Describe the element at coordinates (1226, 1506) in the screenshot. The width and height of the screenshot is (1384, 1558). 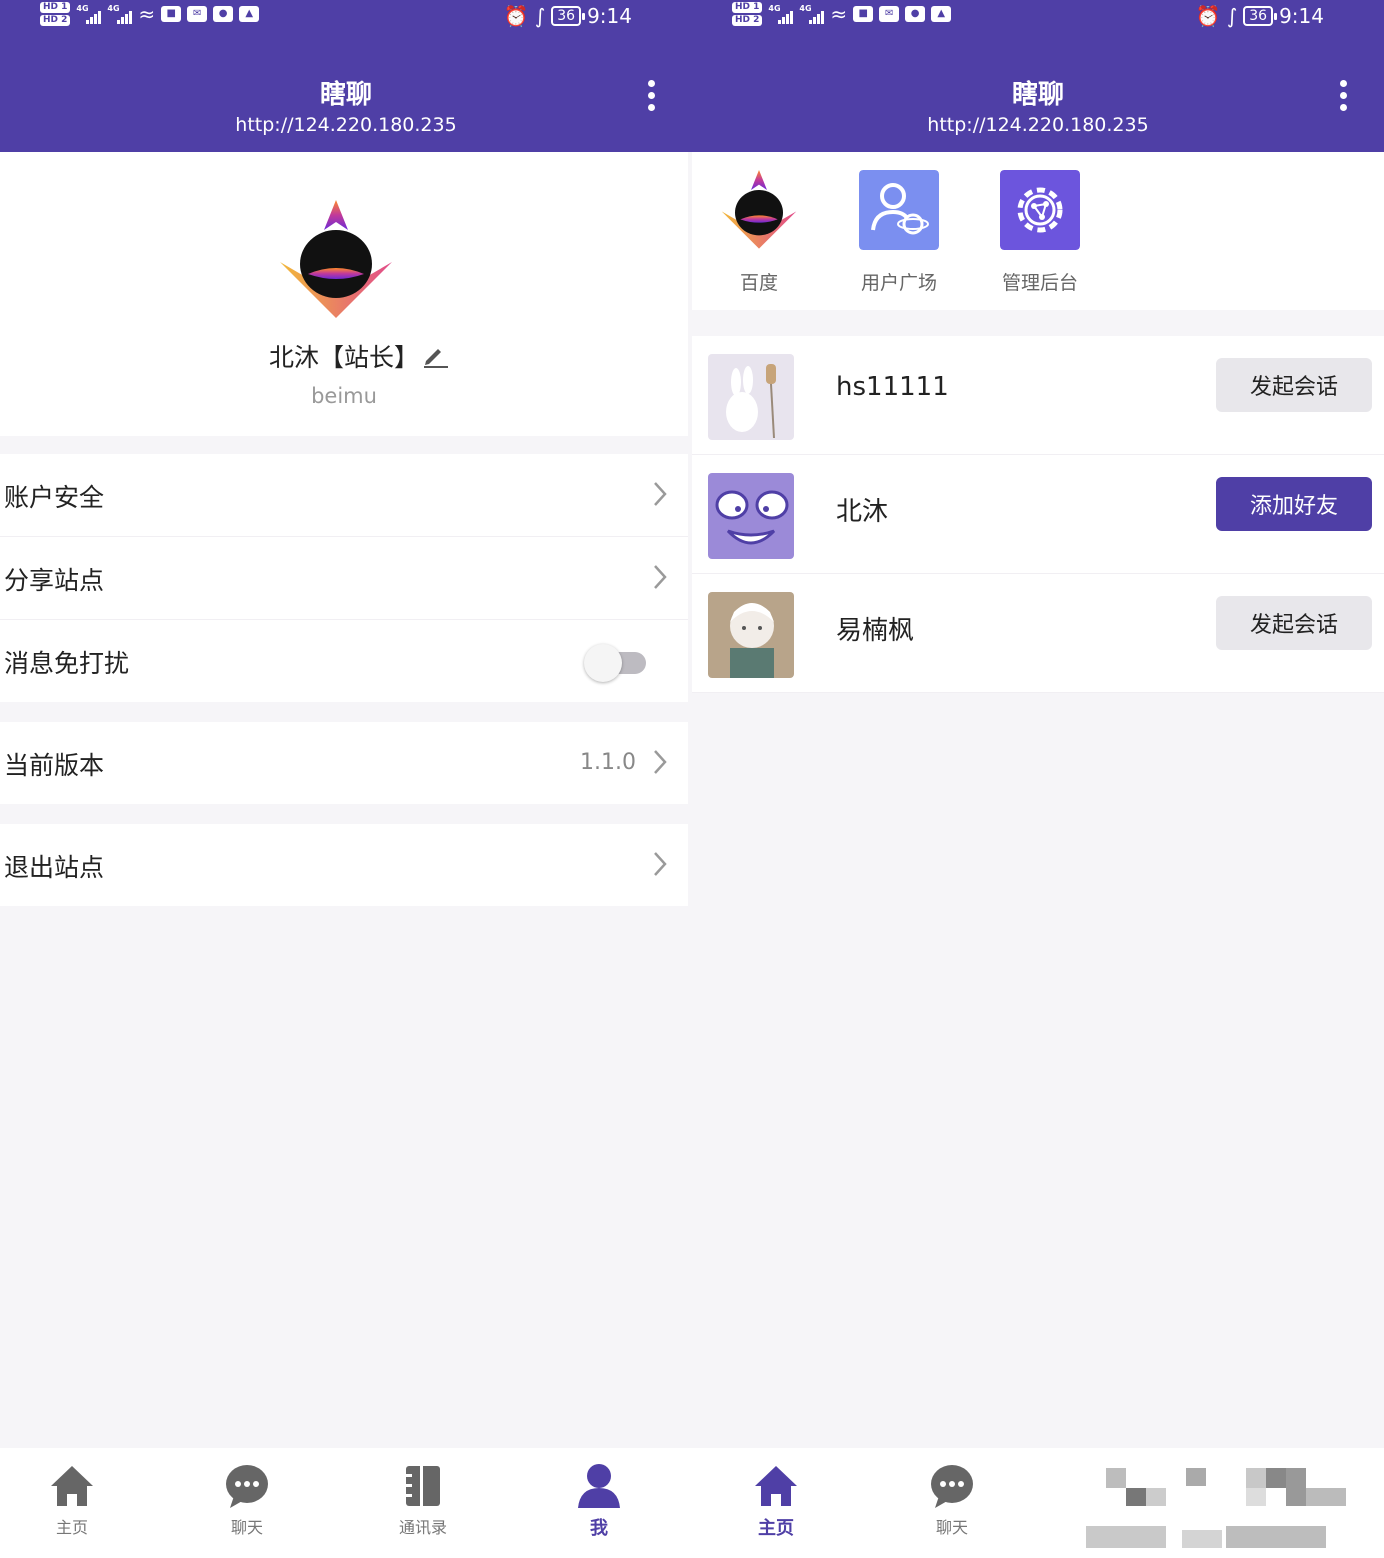
I see `pixelated-area` at that location.